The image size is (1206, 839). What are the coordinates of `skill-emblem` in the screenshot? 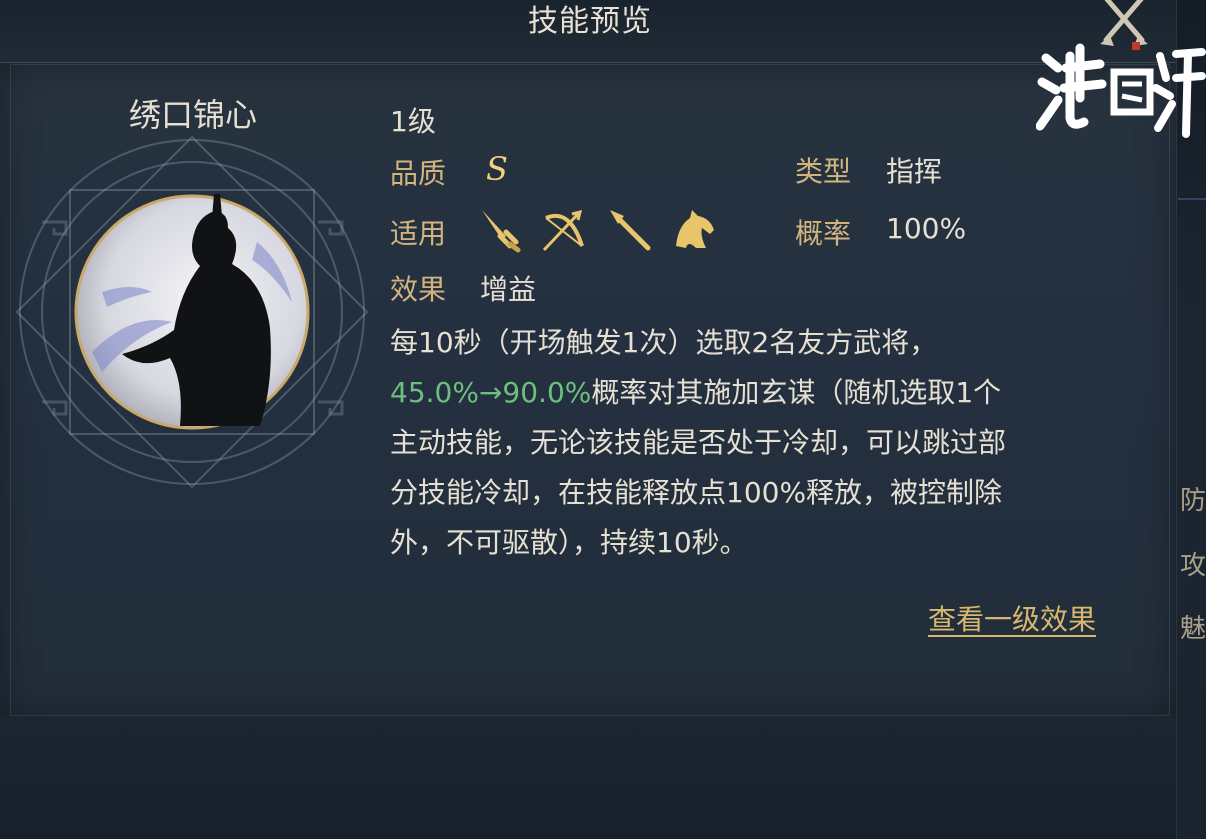 It's located at (192, 312).